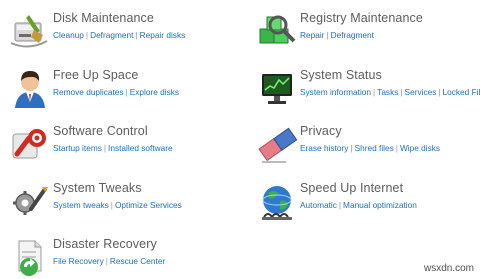 The height and width of the screenshot is (279, 480). I want to click on explore-disks-link: Explore disks, so click(154, 92).